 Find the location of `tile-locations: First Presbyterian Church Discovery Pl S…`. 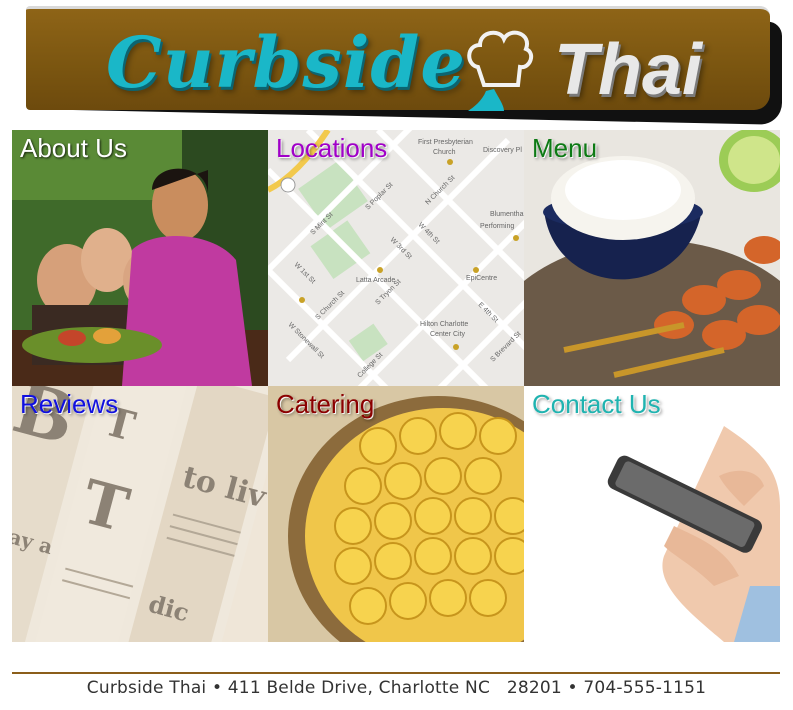

tile-locations: First Presbyterian Church Discovery Pl S… is located at coordinates (396, 258).